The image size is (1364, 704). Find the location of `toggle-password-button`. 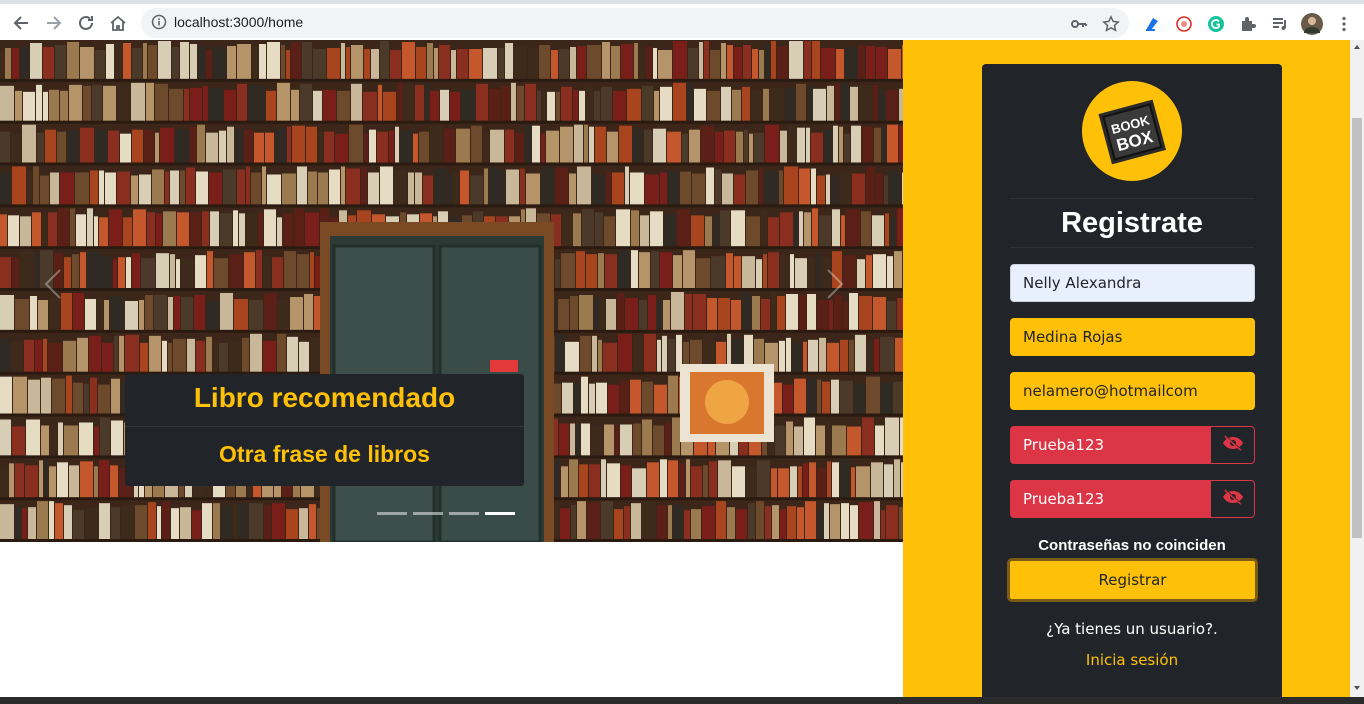

toggle-password-button is located at coordinates (1232, 445).